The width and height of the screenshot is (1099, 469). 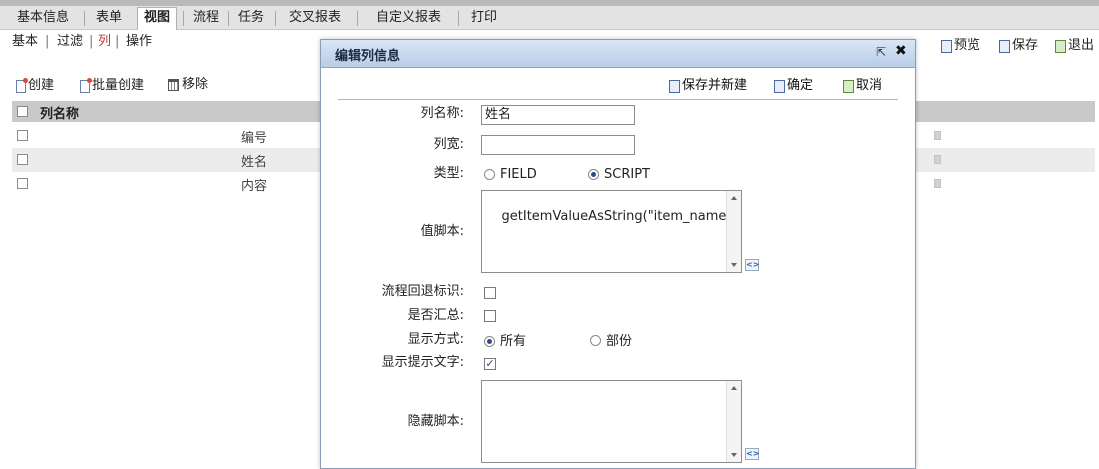 What do you see at coordinates (41, 85) in the screenshot?
I see `create-label: 创建` at bounding box center [41, 85].